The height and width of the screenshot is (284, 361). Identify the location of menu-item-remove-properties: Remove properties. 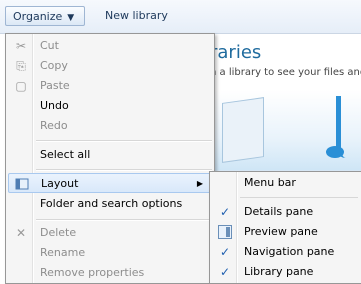
(110, 273).